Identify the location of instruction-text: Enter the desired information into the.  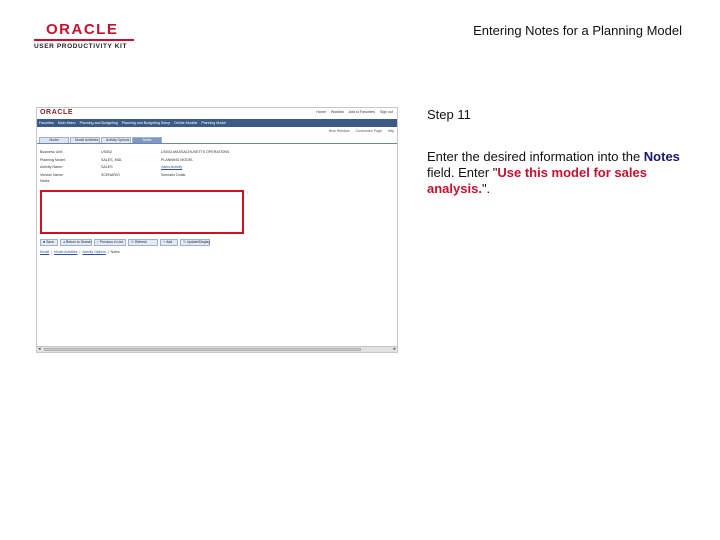
(535, 156).